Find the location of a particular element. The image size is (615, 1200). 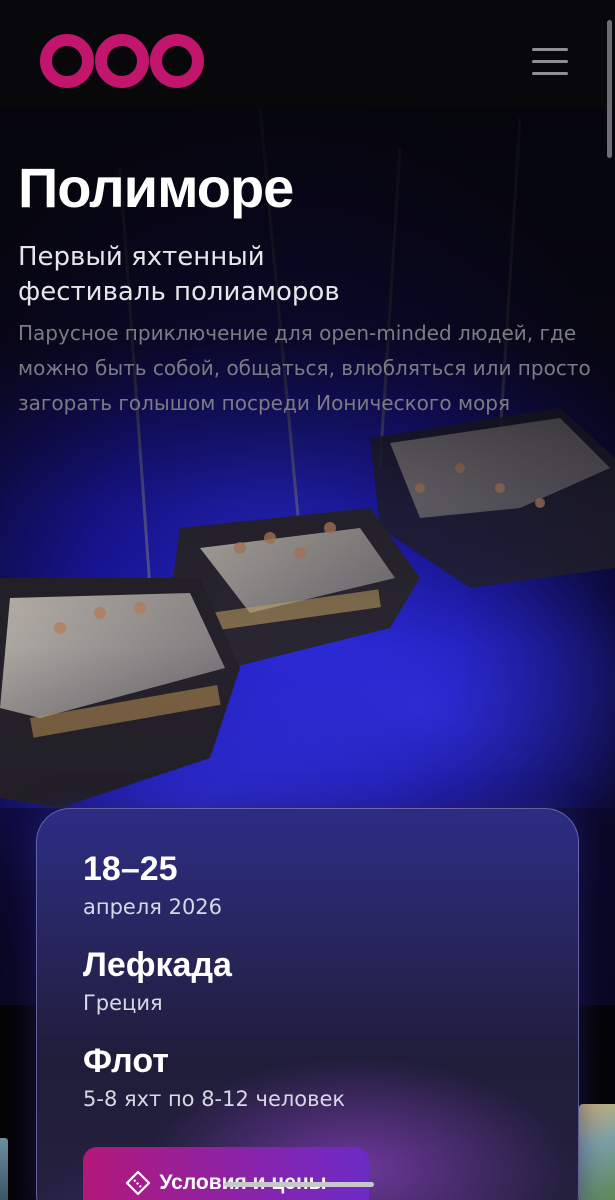

hamburger-menu-icon is located at coordinates (551, 61).